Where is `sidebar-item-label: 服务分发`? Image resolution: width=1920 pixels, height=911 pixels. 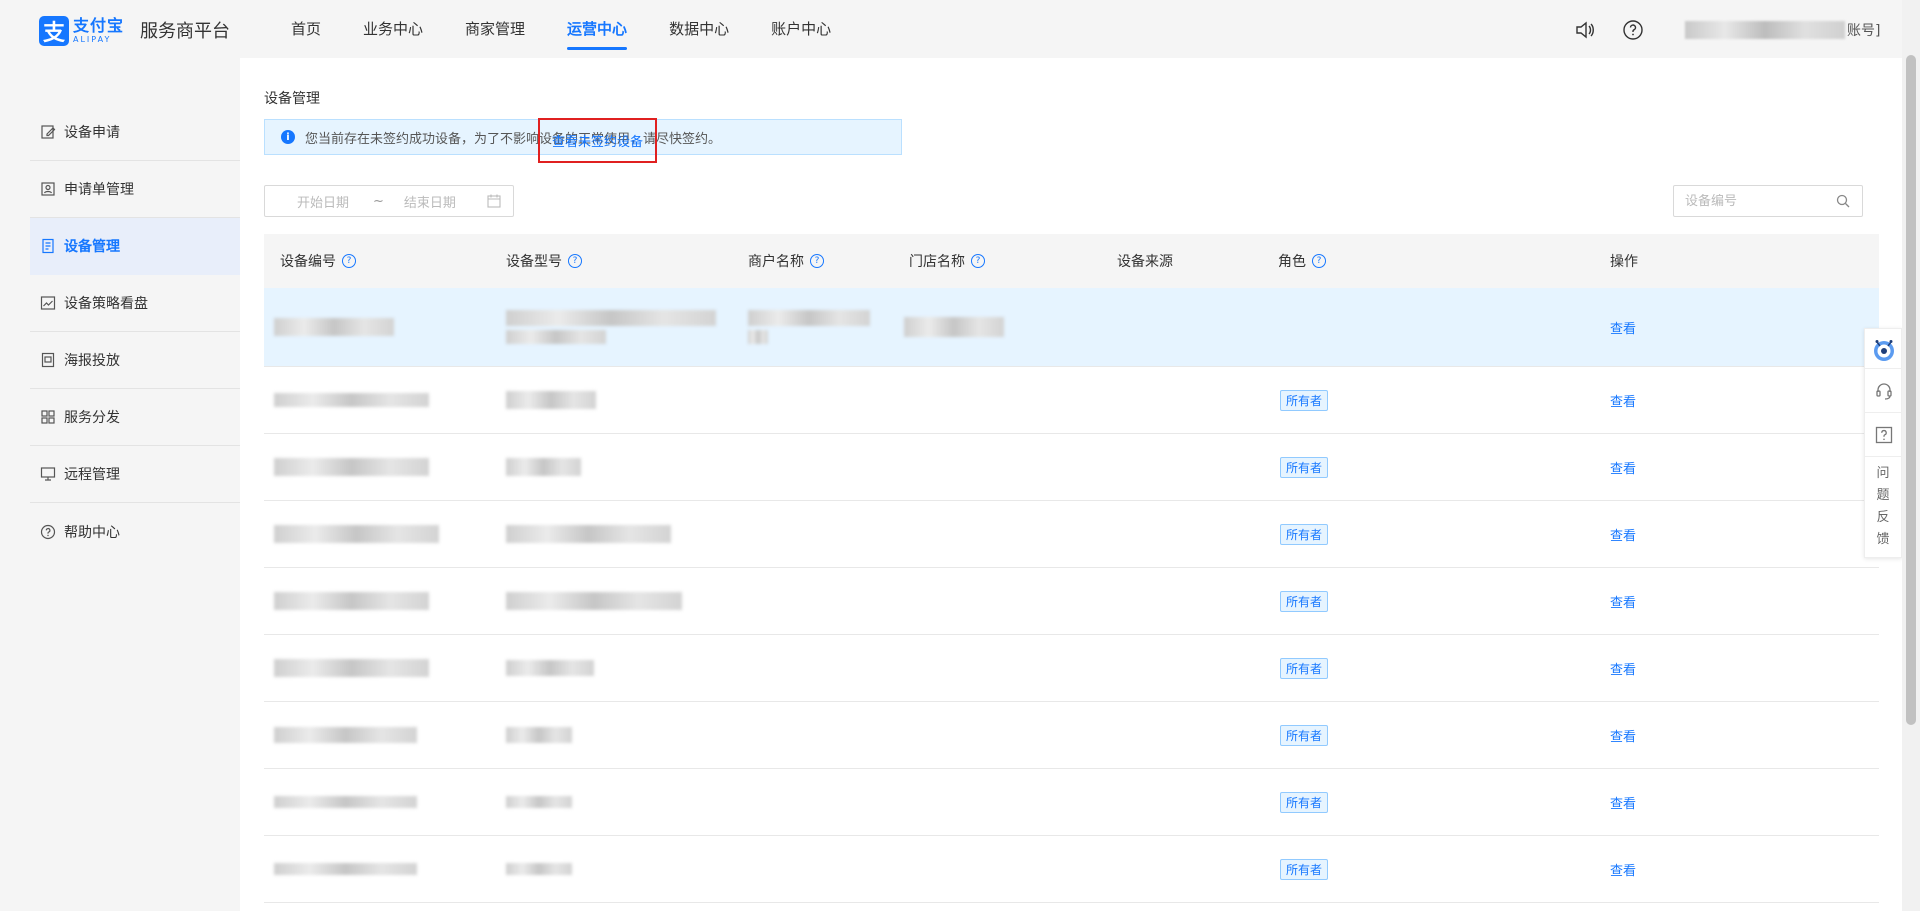
sidebar-item-label: 服务分发 is located at coordinates (92, 418).